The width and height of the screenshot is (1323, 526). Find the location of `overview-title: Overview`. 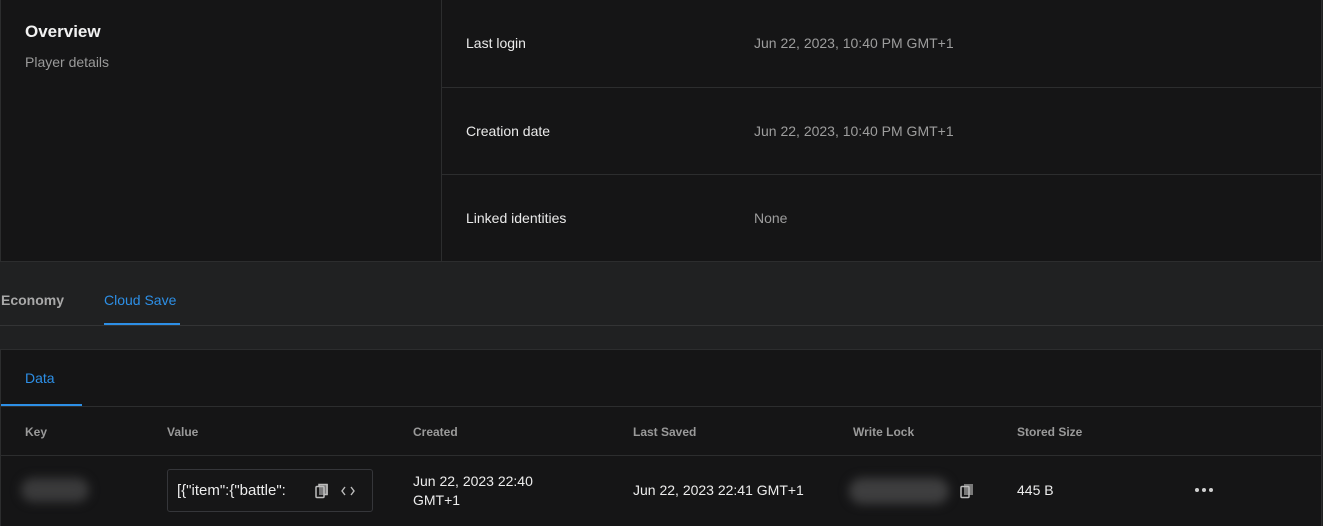

overview-title: Overview is located at coordinates (63, 31).